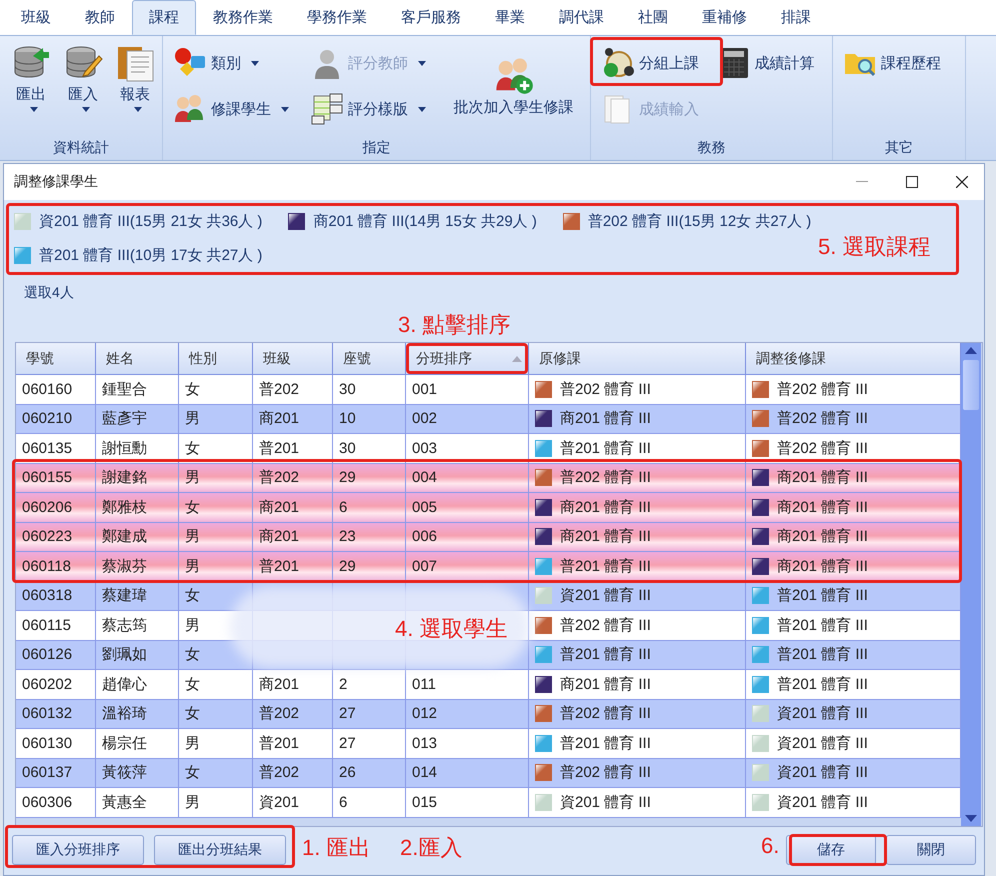 The image size is (996, 876). What do you see at coordinates (513, 86) in the screenshot?
I see `ribbon-button: 批次加入學生修課` at bounding box center [513, 86].